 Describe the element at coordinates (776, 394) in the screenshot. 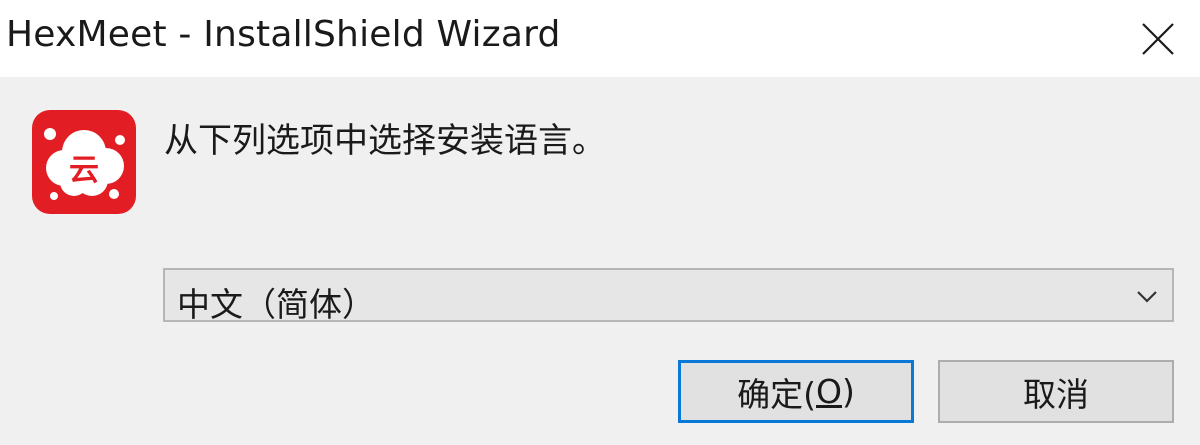

I see `ok-button-label-prefix: 确定(` at that location.